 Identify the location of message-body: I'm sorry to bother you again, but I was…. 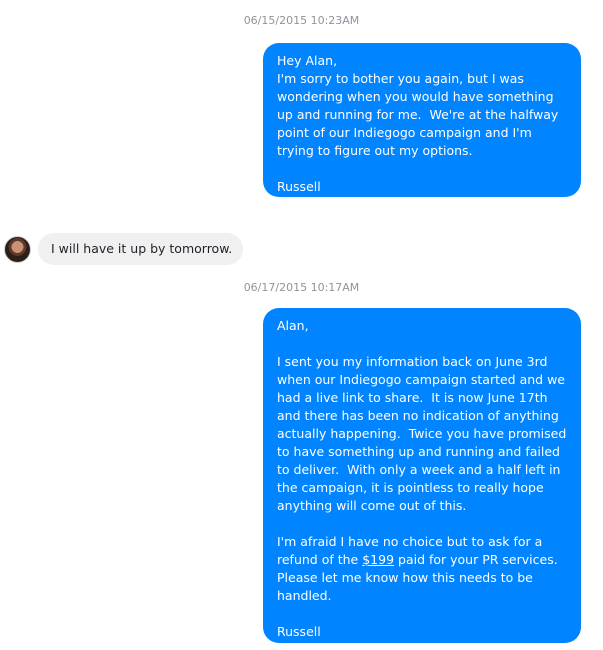
(420, 114).